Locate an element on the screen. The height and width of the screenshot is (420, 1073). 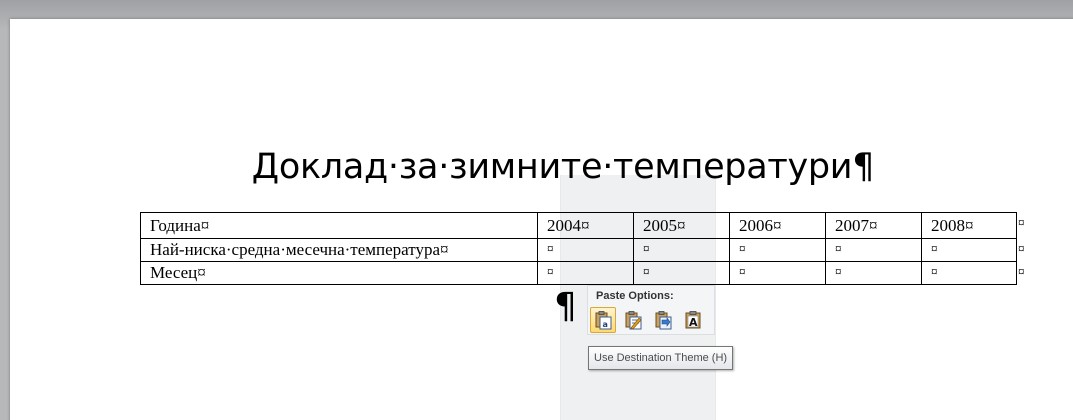
document-title: Доклад·за·зимните·температури¶ is located at coordinates (536, 167).